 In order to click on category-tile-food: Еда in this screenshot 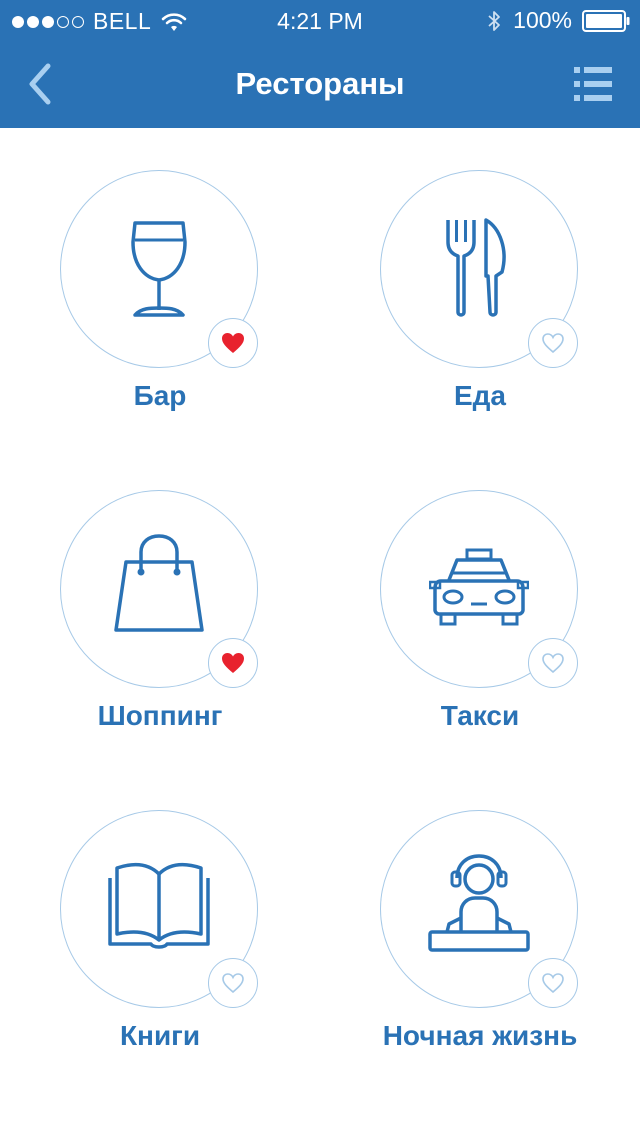, I will do `click(480, 290)`.